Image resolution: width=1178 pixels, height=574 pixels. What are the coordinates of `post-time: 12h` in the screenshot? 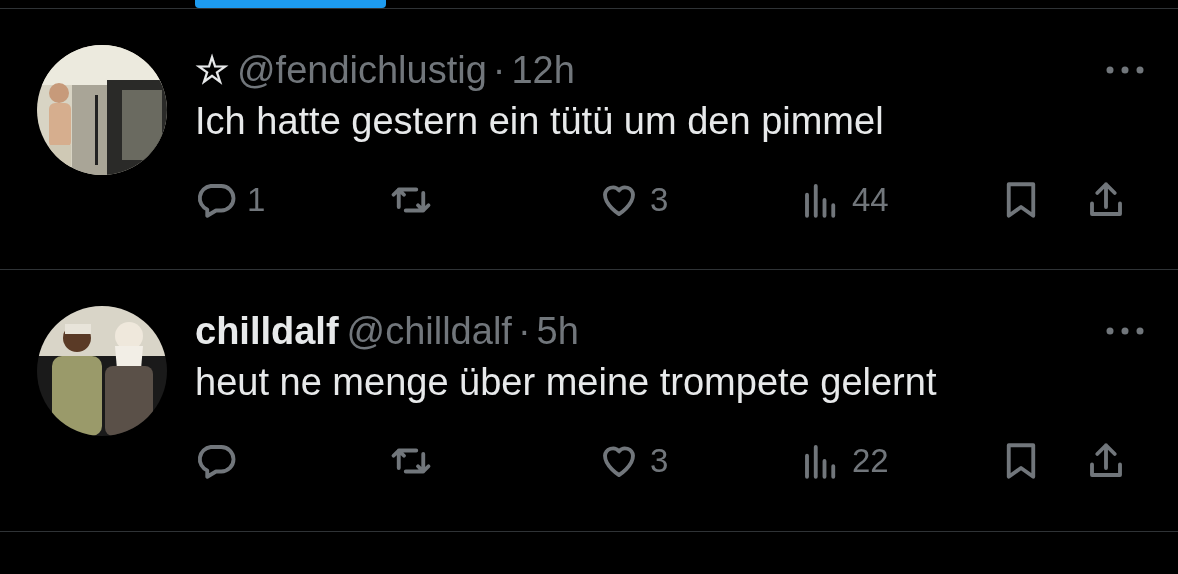 It's located at (543, 70).